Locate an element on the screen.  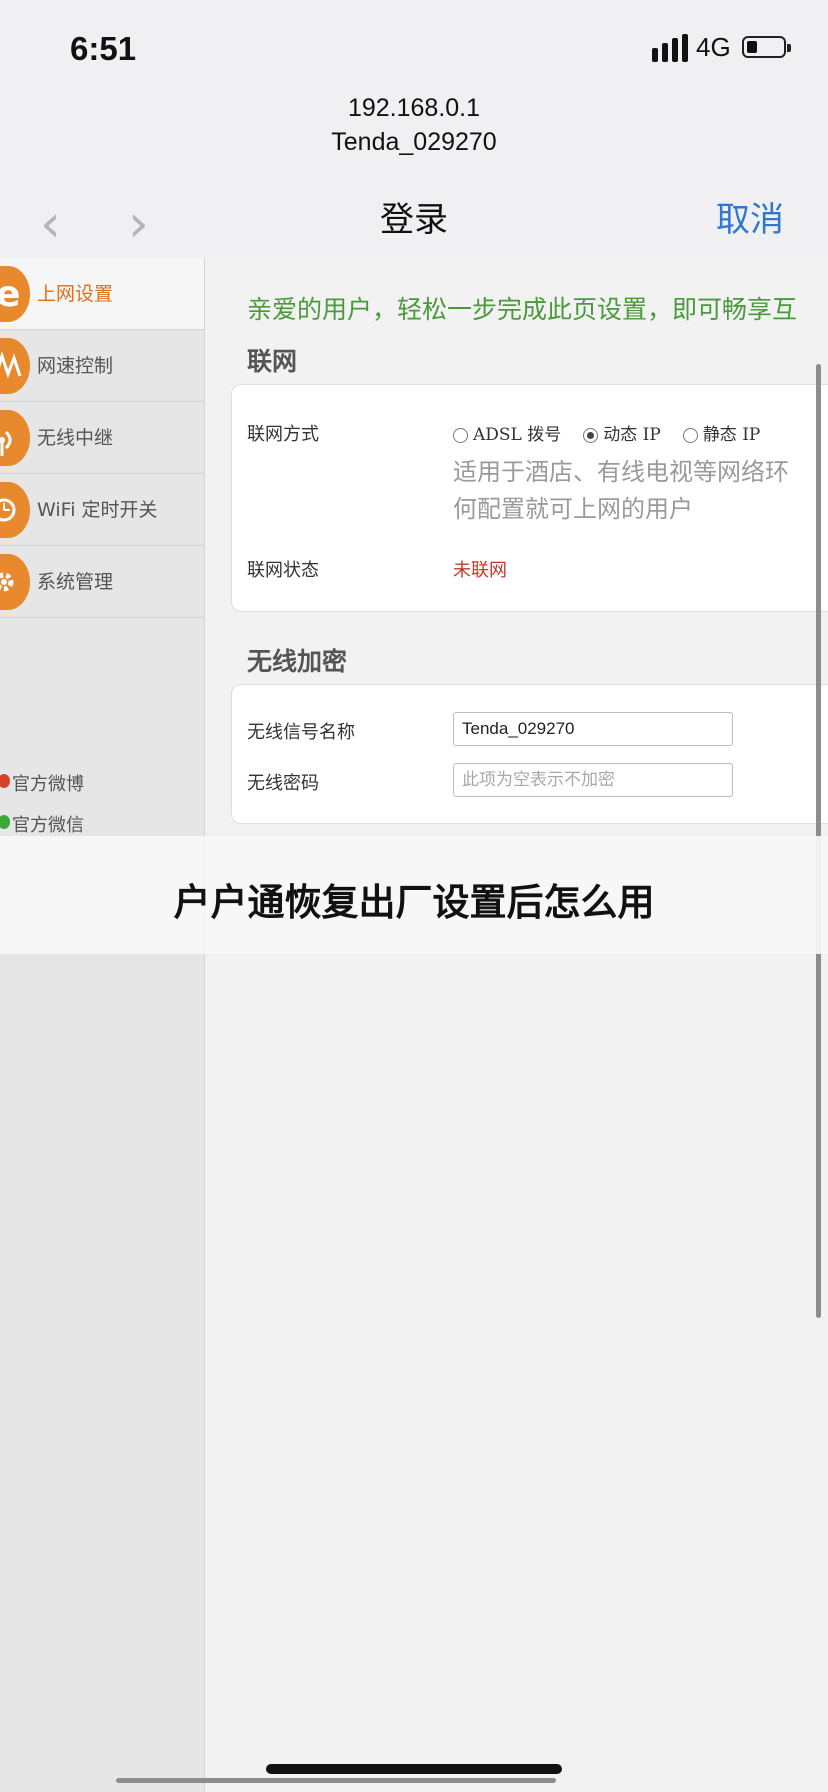
signal-bars-icon is located at coordinates (670, 48).